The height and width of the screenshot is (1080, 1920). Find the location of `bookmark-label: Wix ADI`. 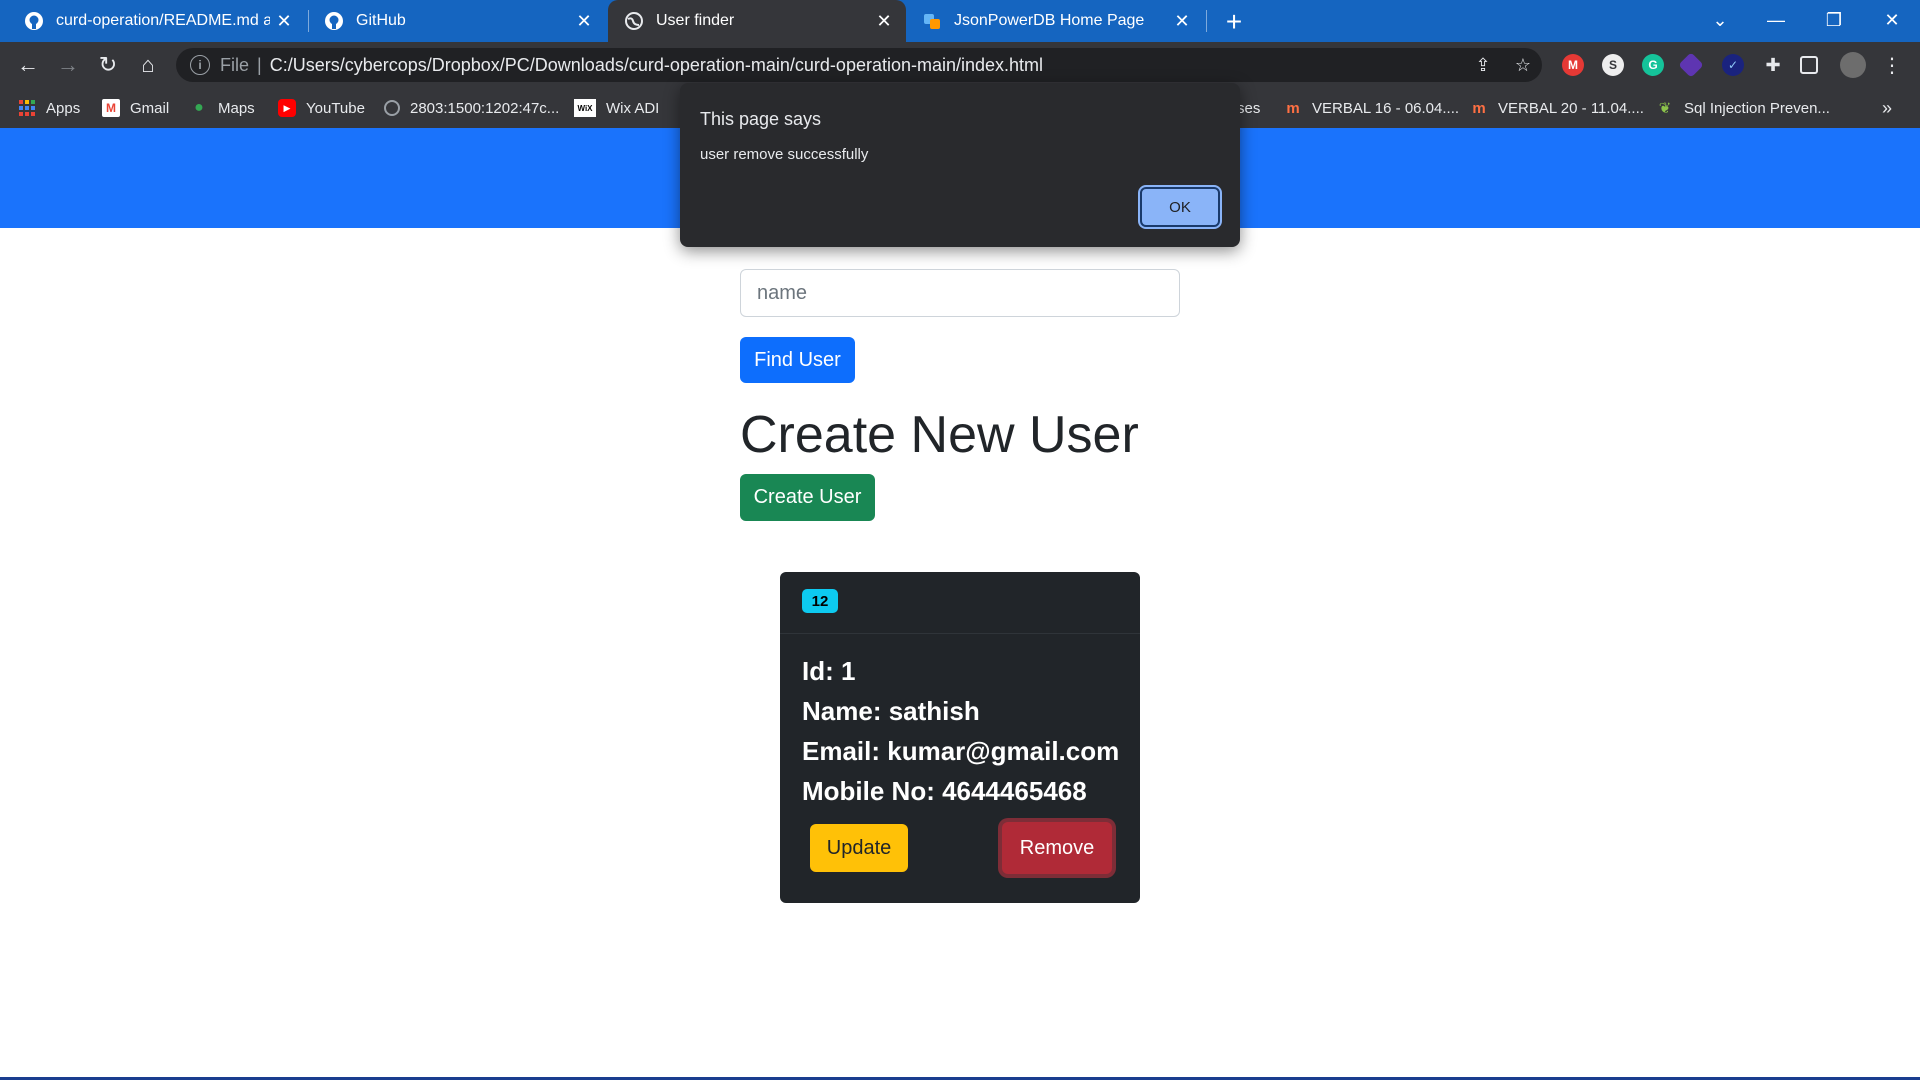

bookmark-label: Wix ADI is located at coordinates (633, 108).